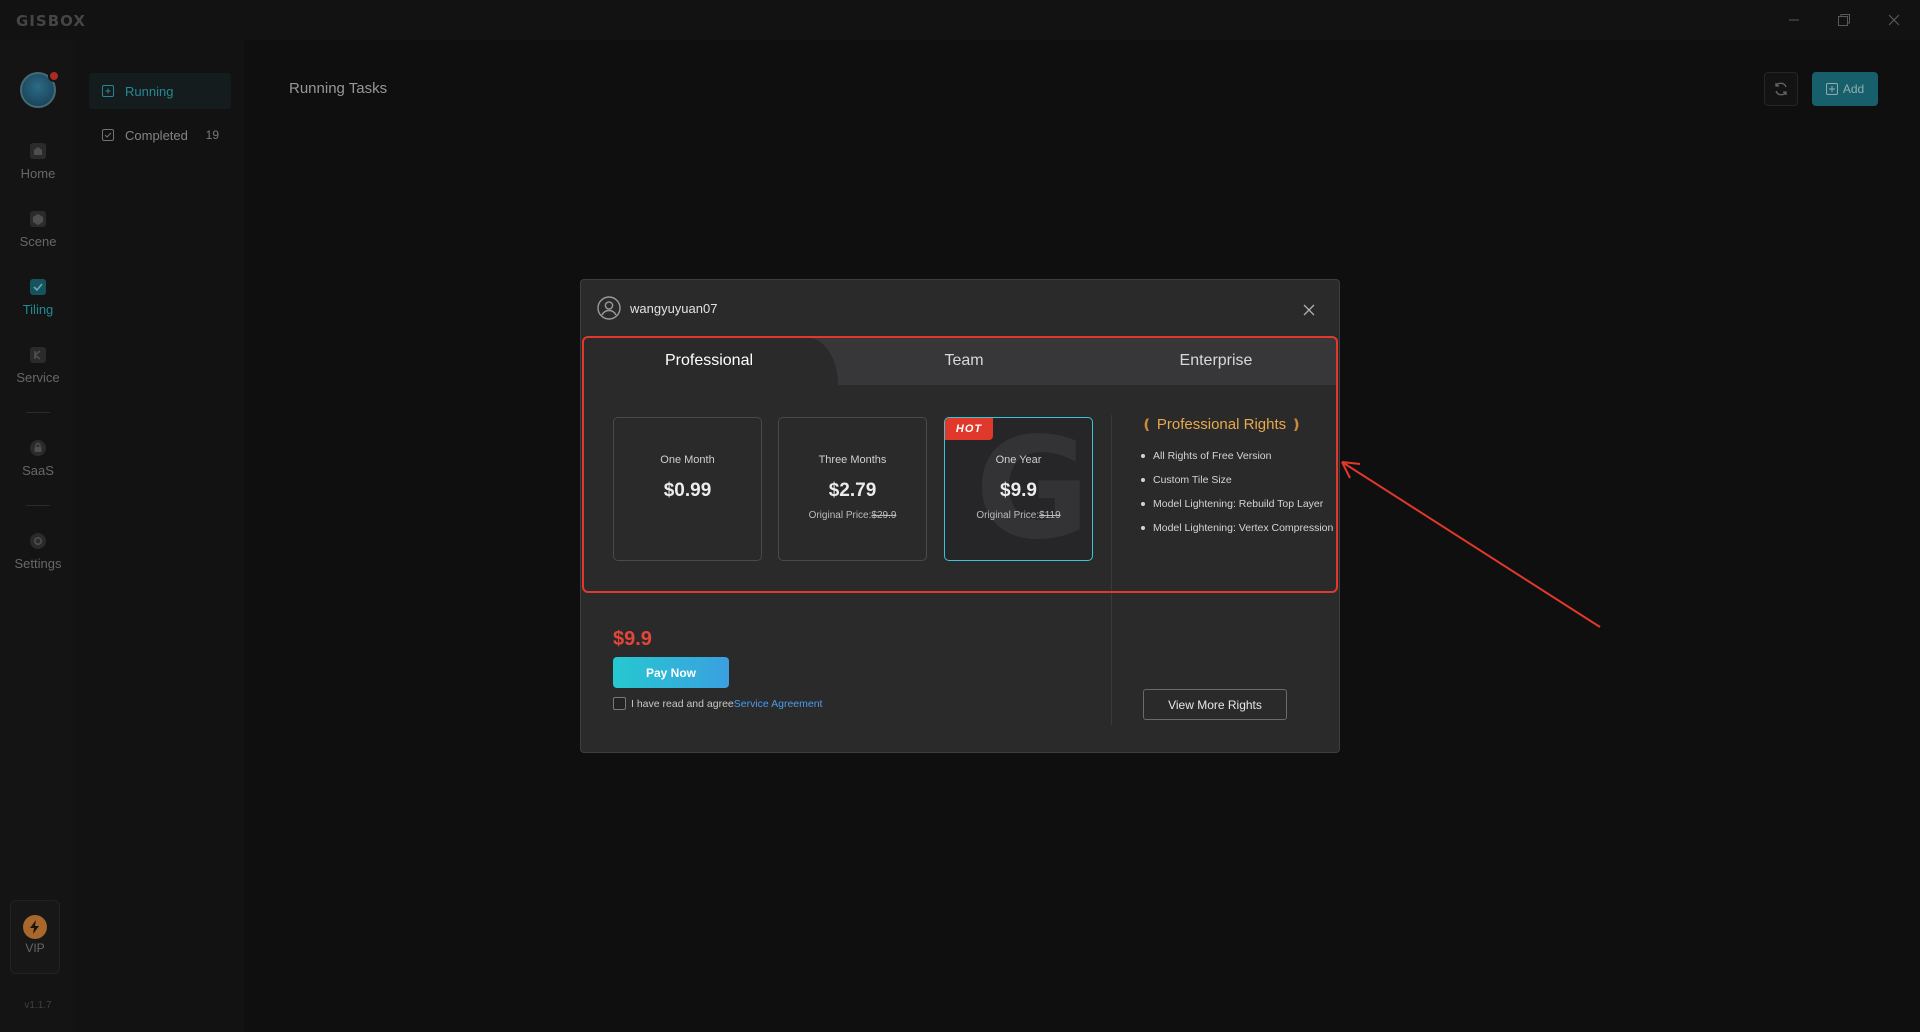 The width and height of the screenshot is (1920, 1032). I want to click on modal-header: wangyuyuan07, so click(960, 308).